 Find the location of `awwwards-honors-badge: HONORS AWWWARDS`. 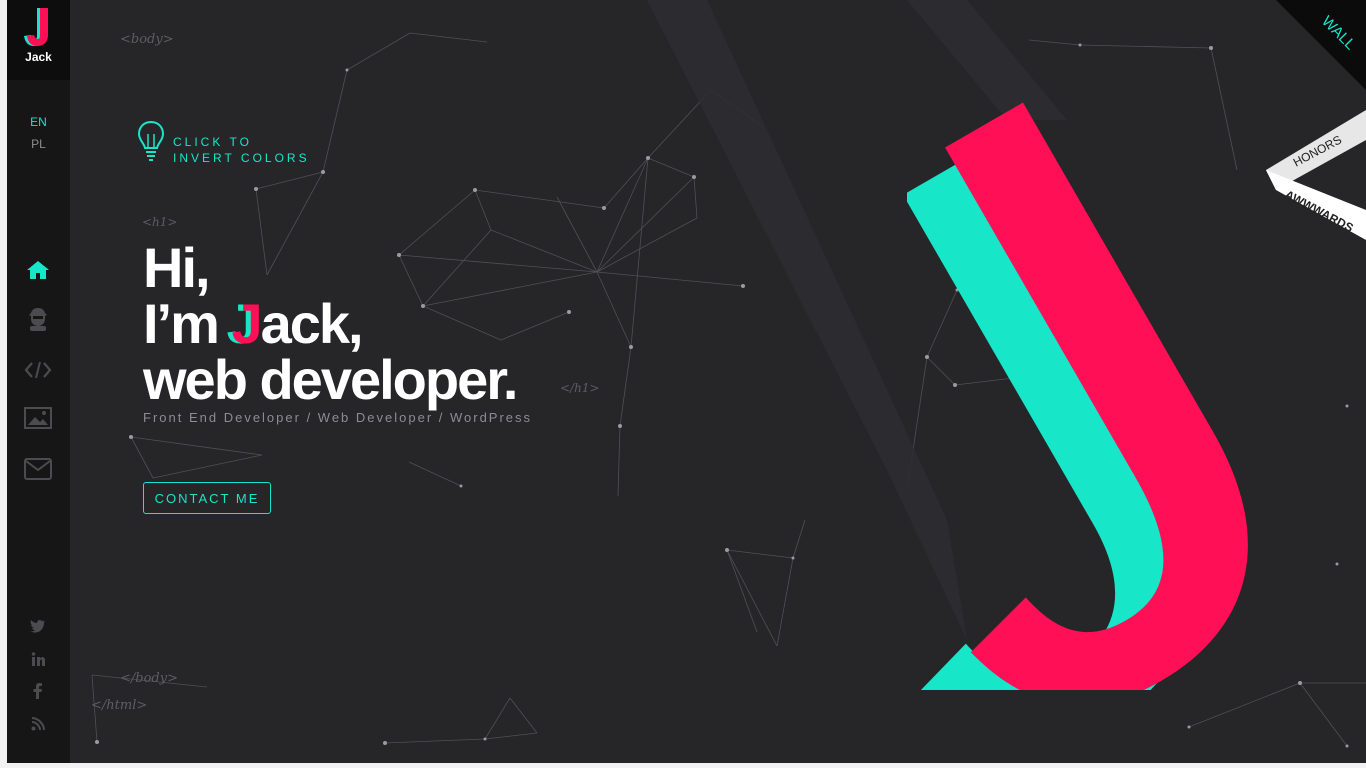

awwwards-honors-badge: HONORS AWWWARDS is located at coordinates (1316, 180).